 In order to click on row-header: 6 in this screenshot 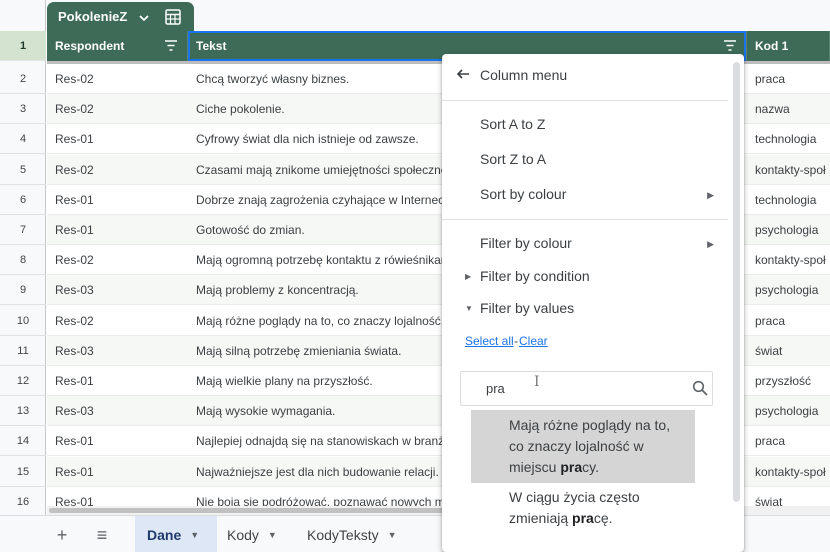, I will do `click(23, 200)`.